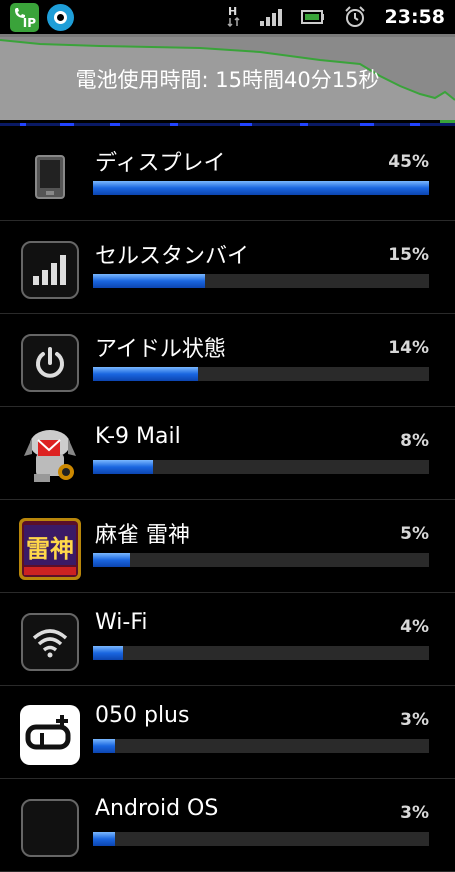 This screenshot has width=455, height=872. I want to click on item-percent: 14%, so click(408, 348).